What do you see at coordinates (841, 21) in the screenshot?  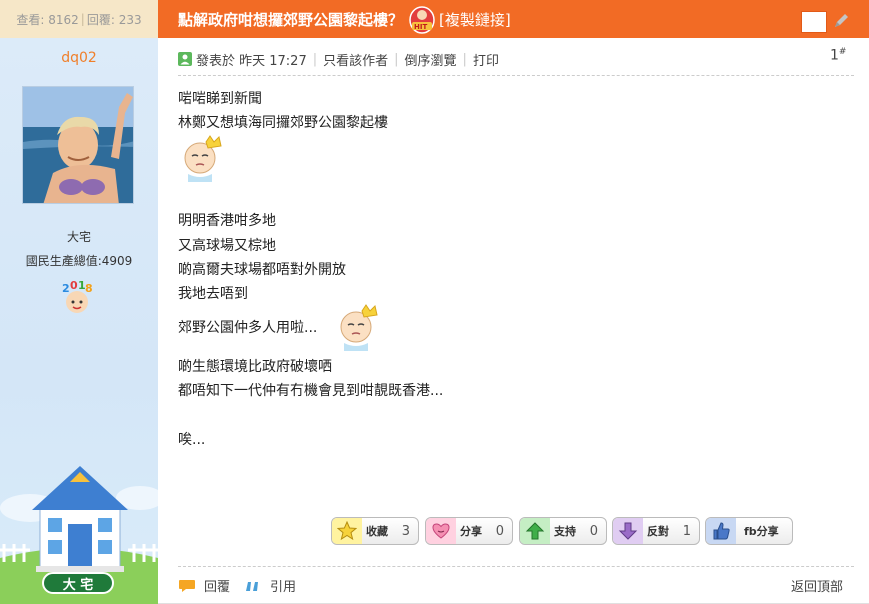 I see `pen-icon` at bounding box center [841, 21].